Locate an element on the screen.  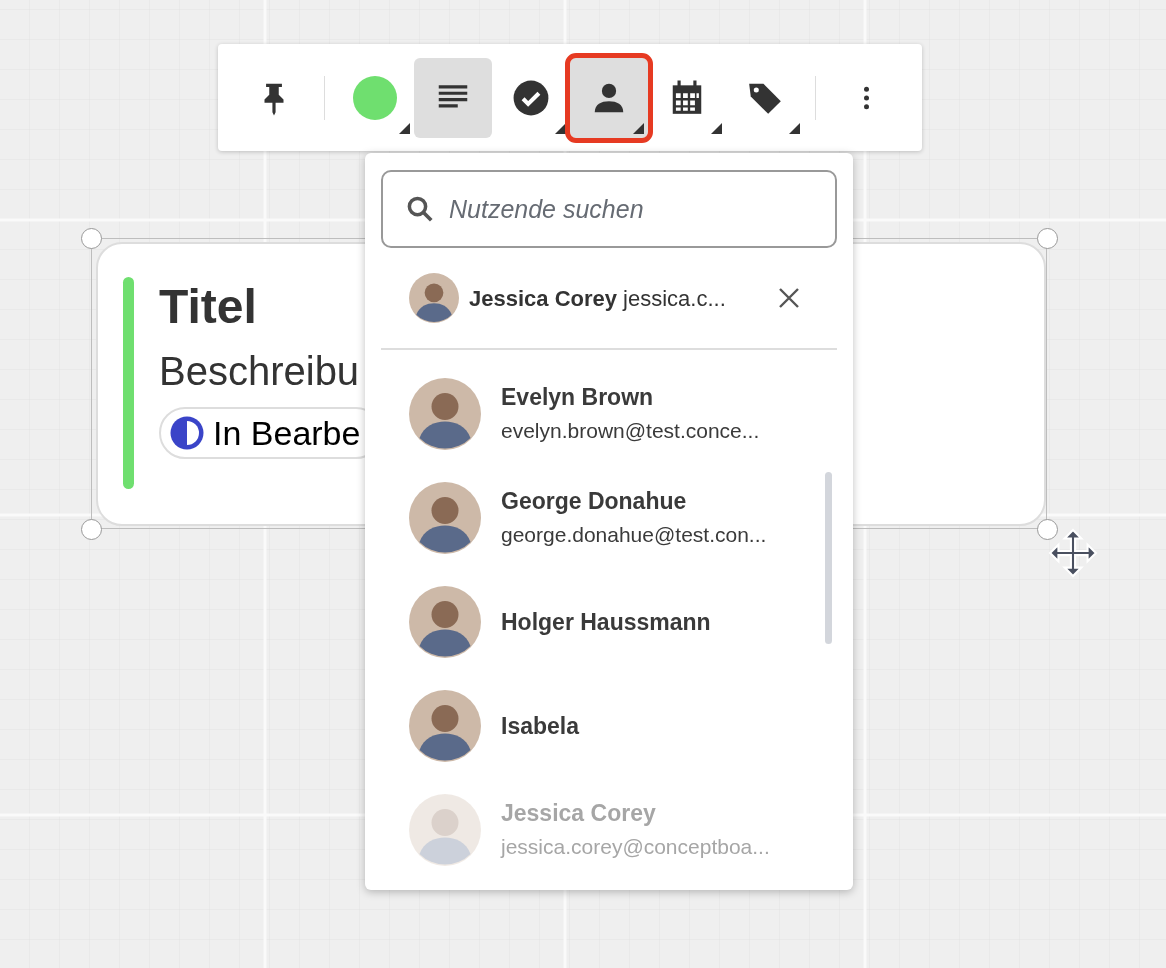
user-name: George Donahue is located at coordinates (594, 501).